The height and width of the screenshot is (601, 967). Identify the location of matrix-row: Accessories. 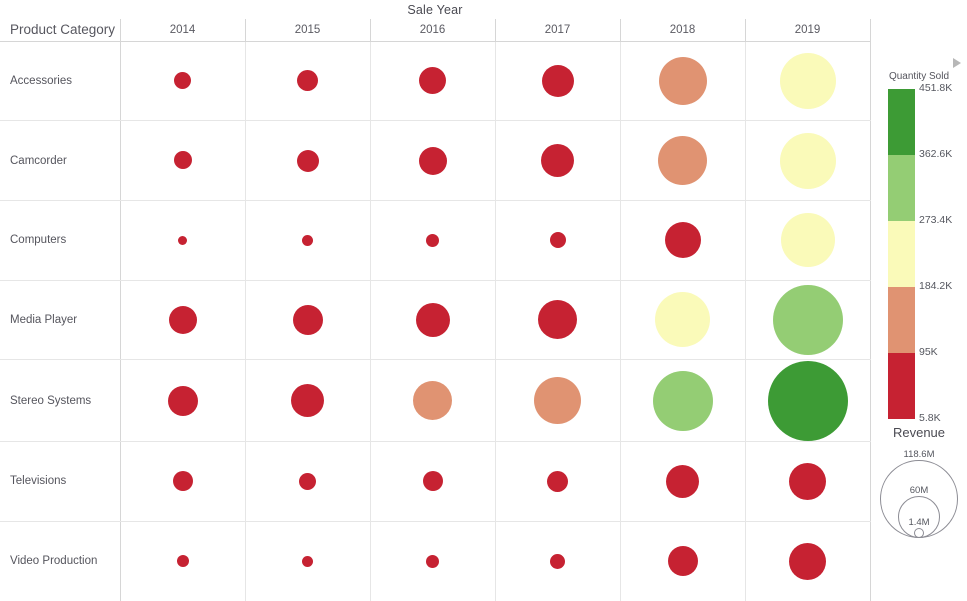
(435, 81).